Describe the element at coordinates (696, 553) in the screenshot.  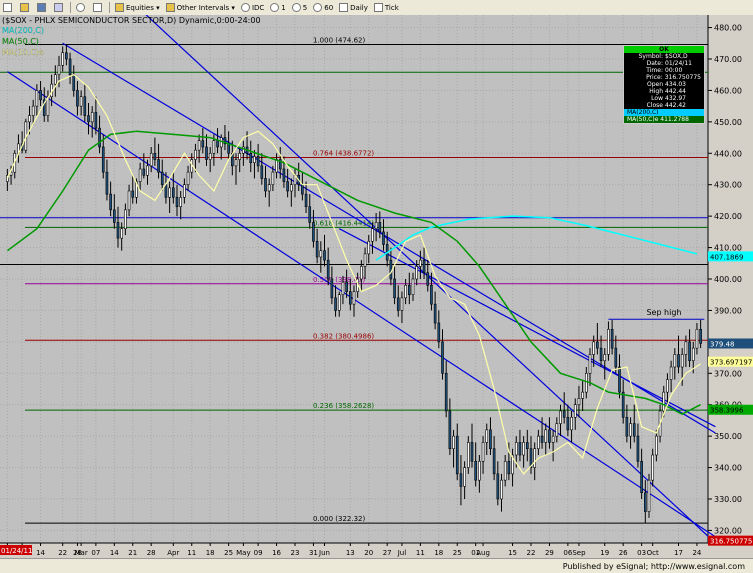
I see `x-tick-label: 24` at that location.